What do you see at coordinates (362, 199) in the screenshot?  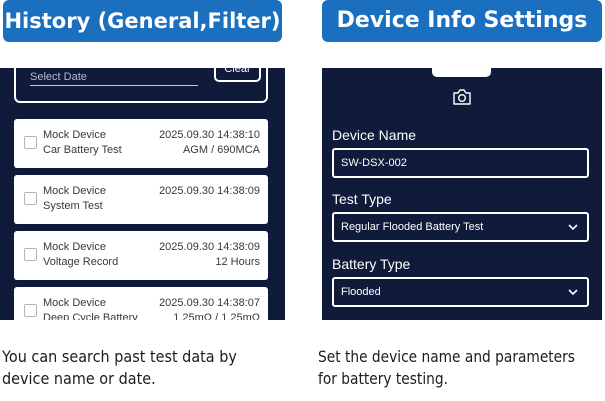 I see `test-type-label: Test Type` at bounding box center [362, 199].